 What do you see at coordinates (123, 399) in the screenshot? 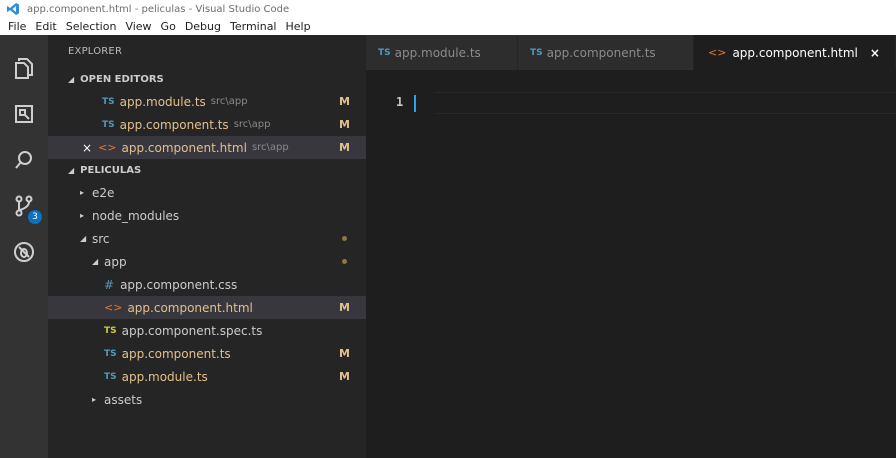
I see `folder-name: assets` at bounding box center [123, 399].